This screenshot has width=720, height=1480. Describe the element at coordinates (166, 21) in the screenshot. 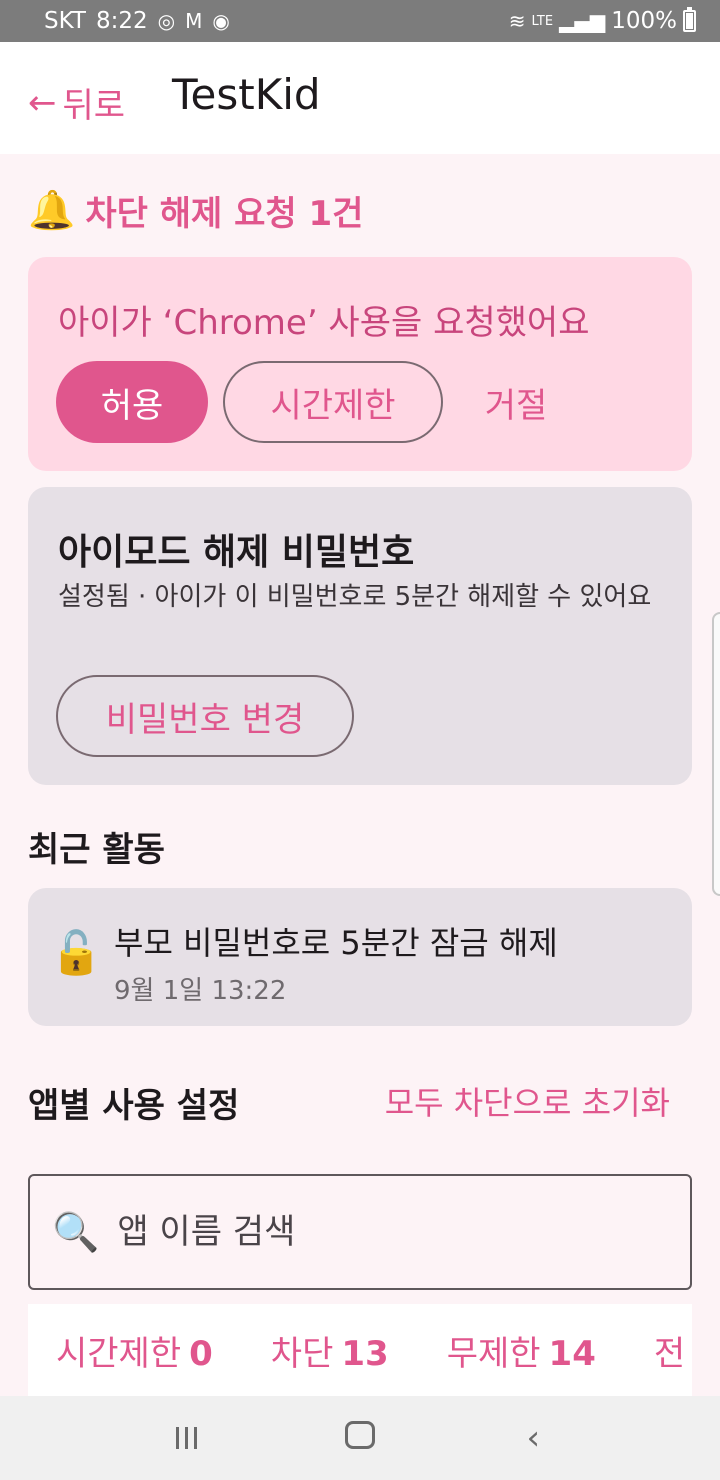

I see `sync-icon: ◎` at that location.